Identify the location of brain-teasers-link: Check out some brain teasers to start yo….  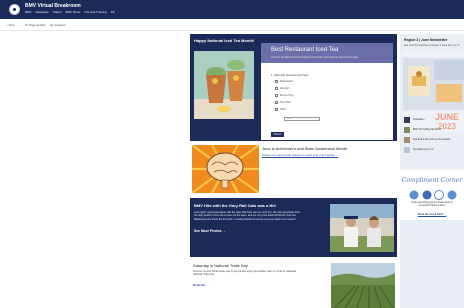
(300, 155).